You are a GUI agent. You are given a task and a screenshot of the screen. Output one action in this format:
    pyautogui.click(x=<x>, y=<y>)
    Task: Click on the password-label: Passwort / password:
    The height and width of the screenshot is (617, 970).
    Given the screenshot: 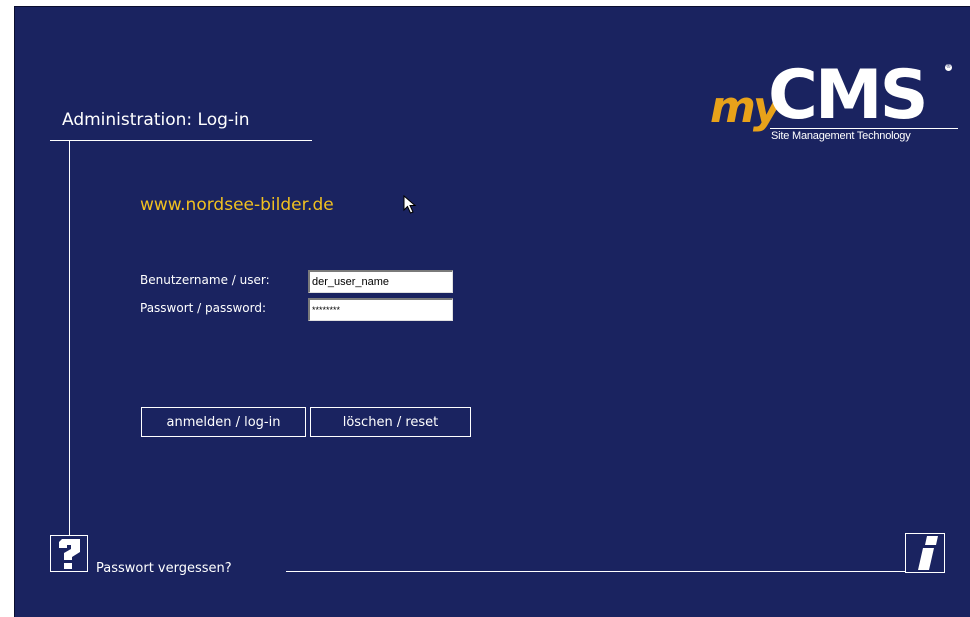 What is the action you would take?
    pyautogui.click(x=203, y=308)
    